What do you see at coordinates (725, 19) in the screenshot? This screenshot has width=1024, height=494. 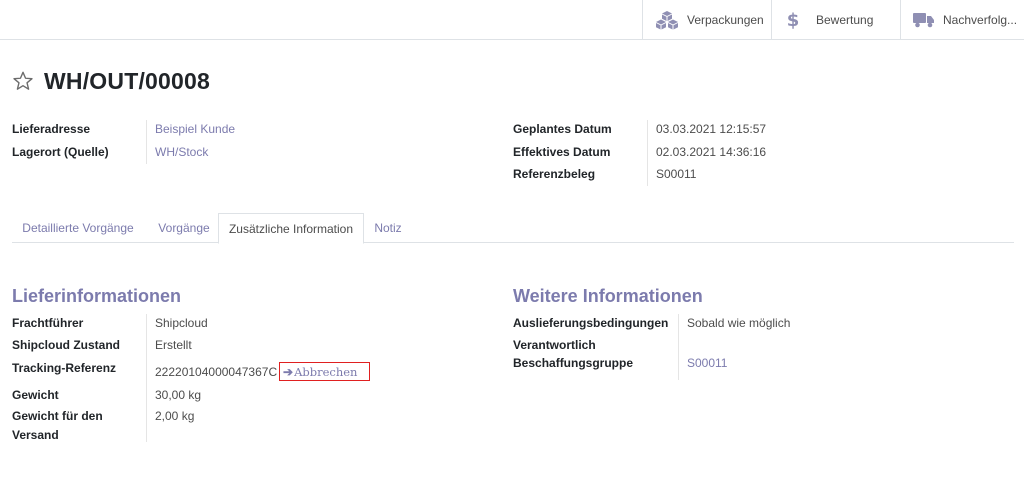 I see `packages-label: Verpackungen` at bounding box center [725, 19].